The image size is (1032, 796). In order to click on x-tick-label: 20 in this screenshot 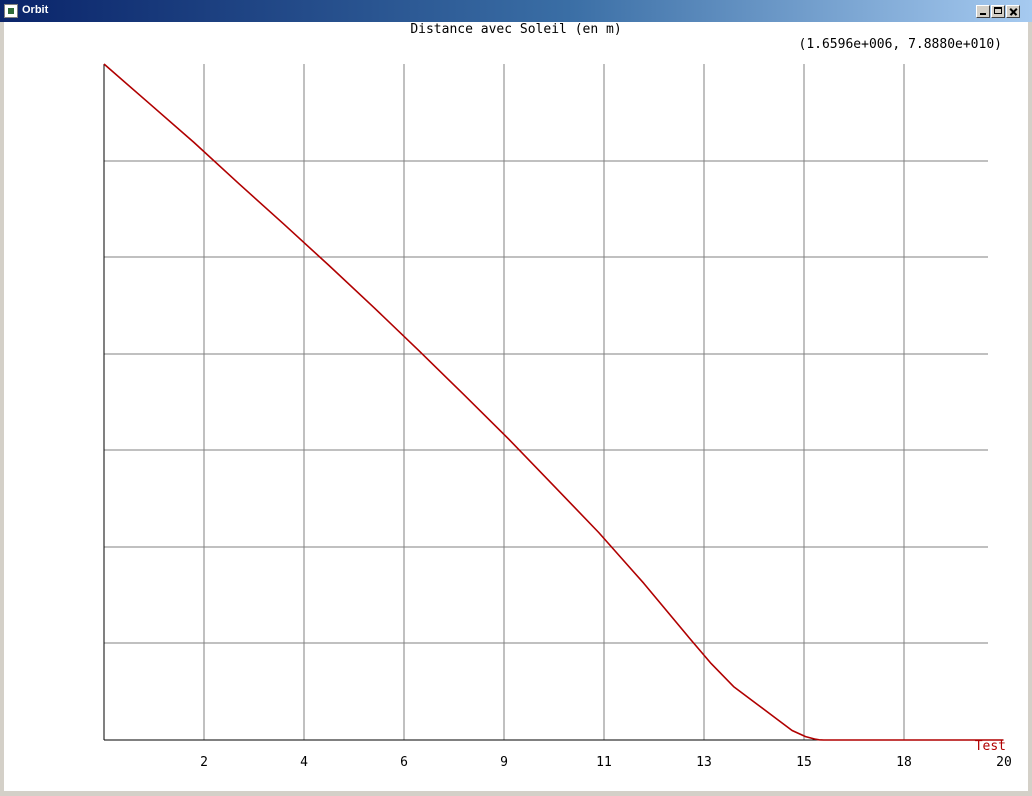, I will do `click(1004, 762)`.